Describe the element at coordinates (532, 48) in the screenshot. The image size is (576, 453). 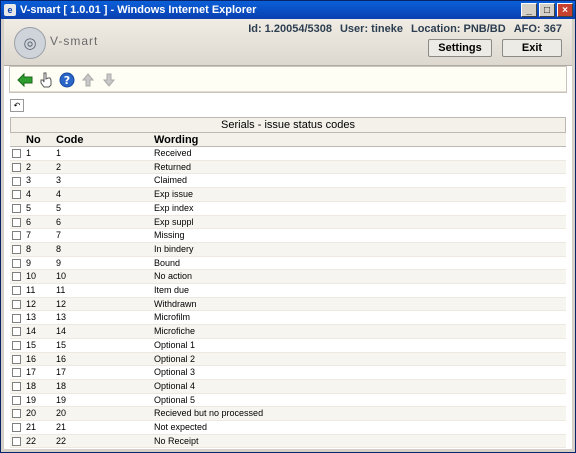
I see `exit-button: Exit` at that location.